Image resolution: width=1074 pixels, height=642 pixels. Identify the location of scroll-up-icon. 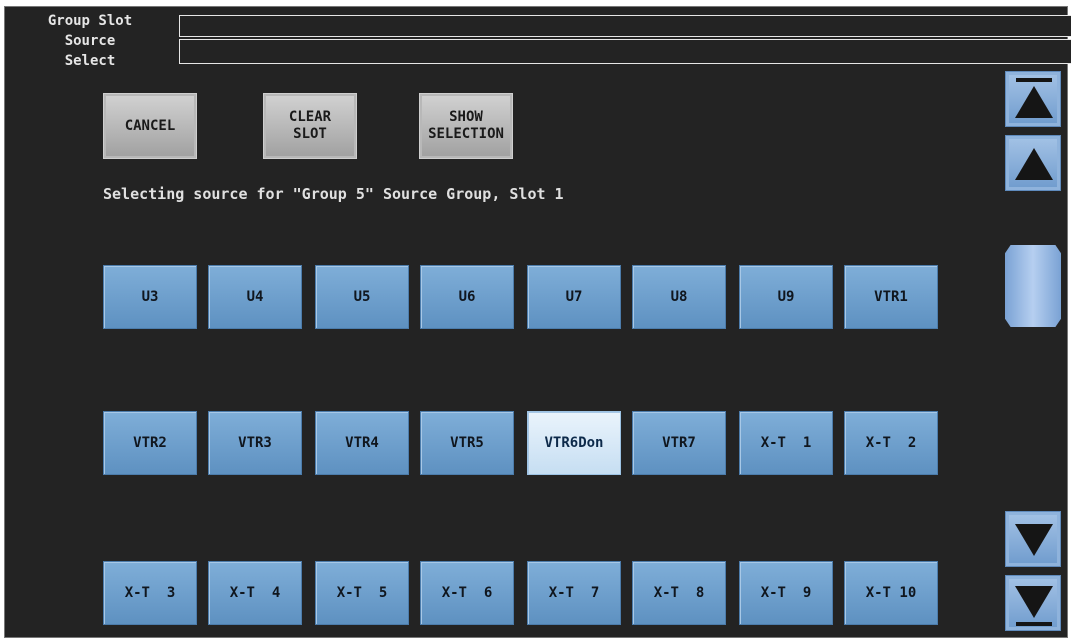
(1034, 164).